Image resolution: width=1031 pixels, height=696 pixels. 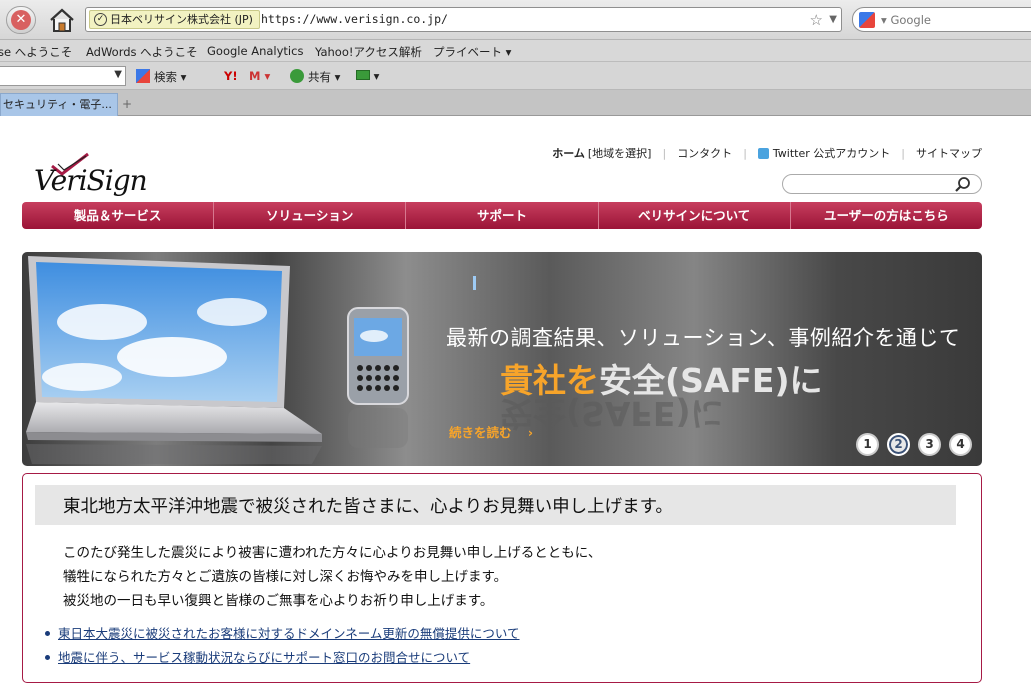 I want to click on nav-products: 製品＆サービス, so click(x=117, y=215).